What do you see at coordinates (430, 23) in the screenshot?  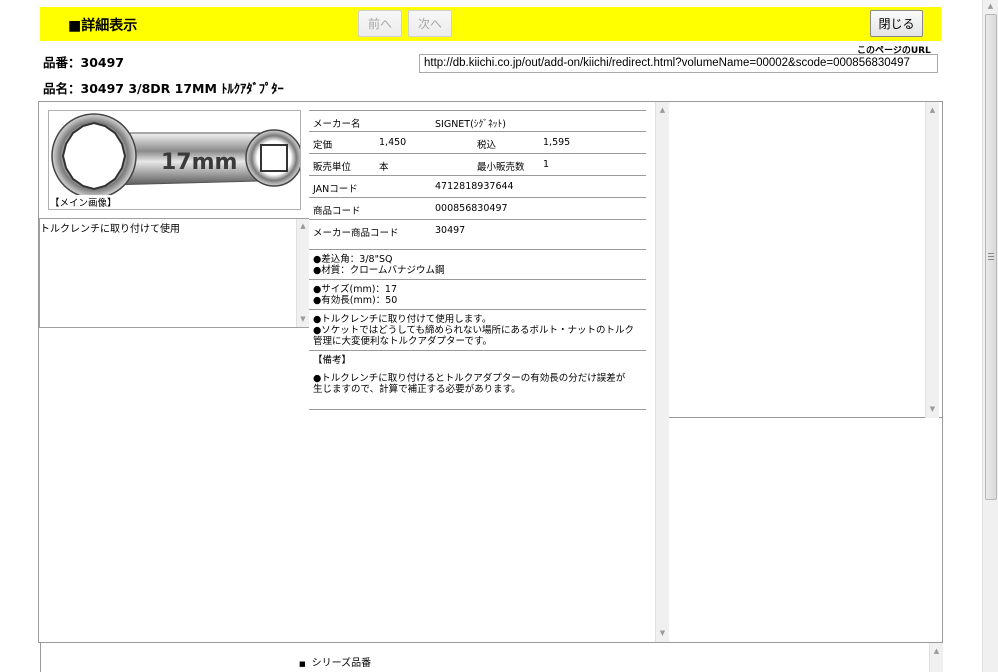 I see `next-button: 次へ` at bounding box center [430, 23].